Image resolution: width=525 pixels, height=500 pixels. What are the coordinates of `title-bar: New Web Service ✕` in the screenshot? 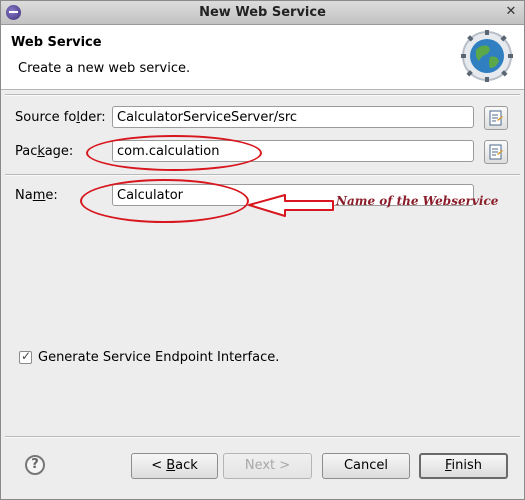 It's located at (262, 13).